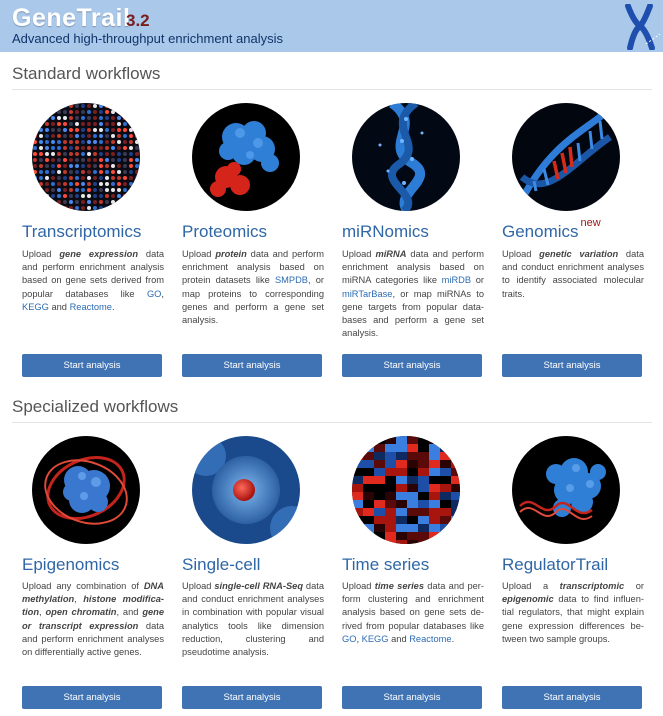 The image size is (663, 716). What do you see at coordinates (385, 232) in the screenshot?
I see `card-title-mirnomics: miRNomics` at bounding box center [385, 232].